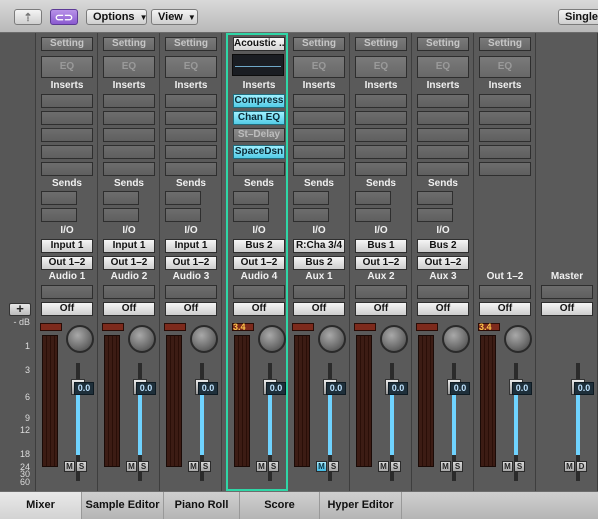 The height and width of the screenshot is (519, 598). I want to click on single-view-button: Single, so click(578, 17).